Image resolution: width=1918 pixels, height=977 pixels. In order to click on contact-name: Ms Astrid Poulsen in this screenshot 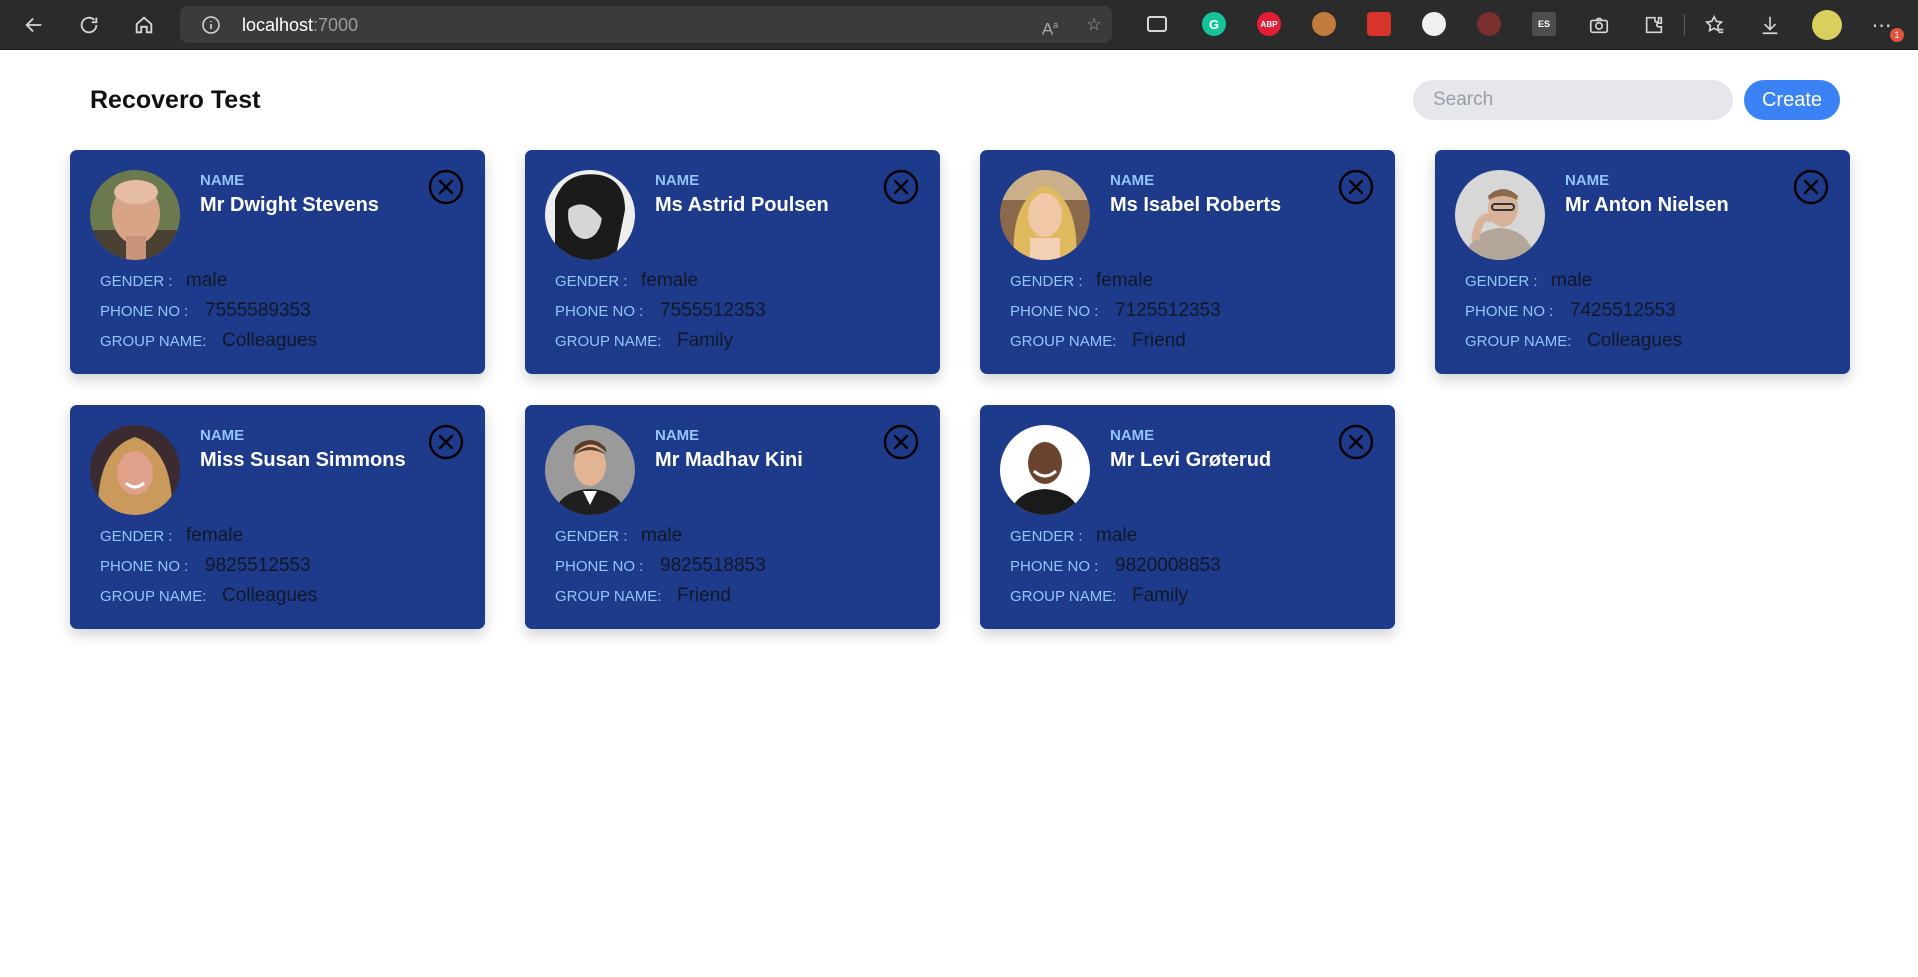, I will do `click(742, 205)`.